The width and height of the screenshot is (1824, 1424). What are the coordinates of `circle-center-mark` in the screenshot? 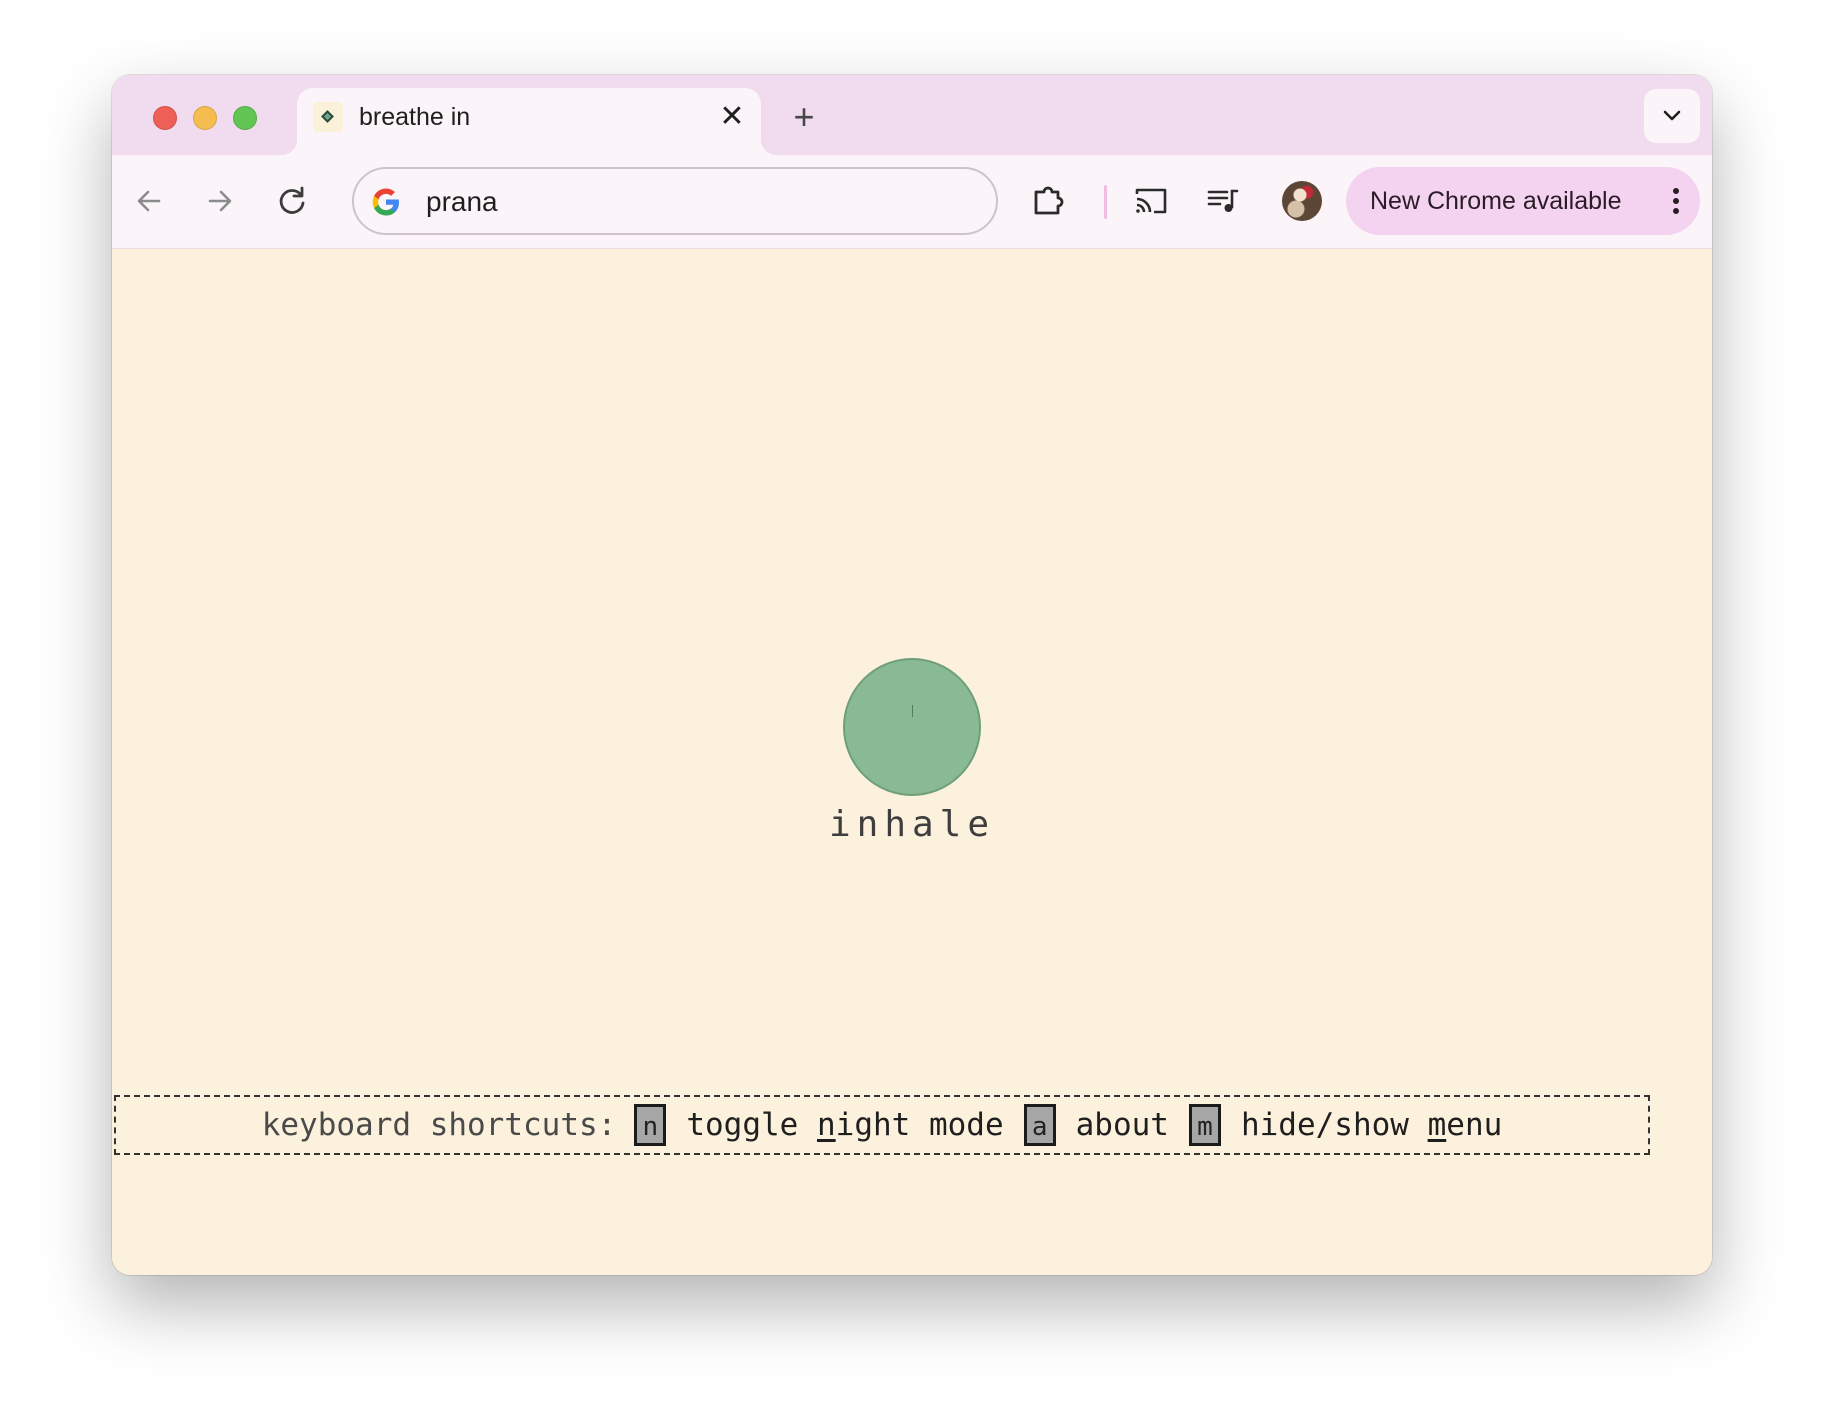 It's located at (912, 711).